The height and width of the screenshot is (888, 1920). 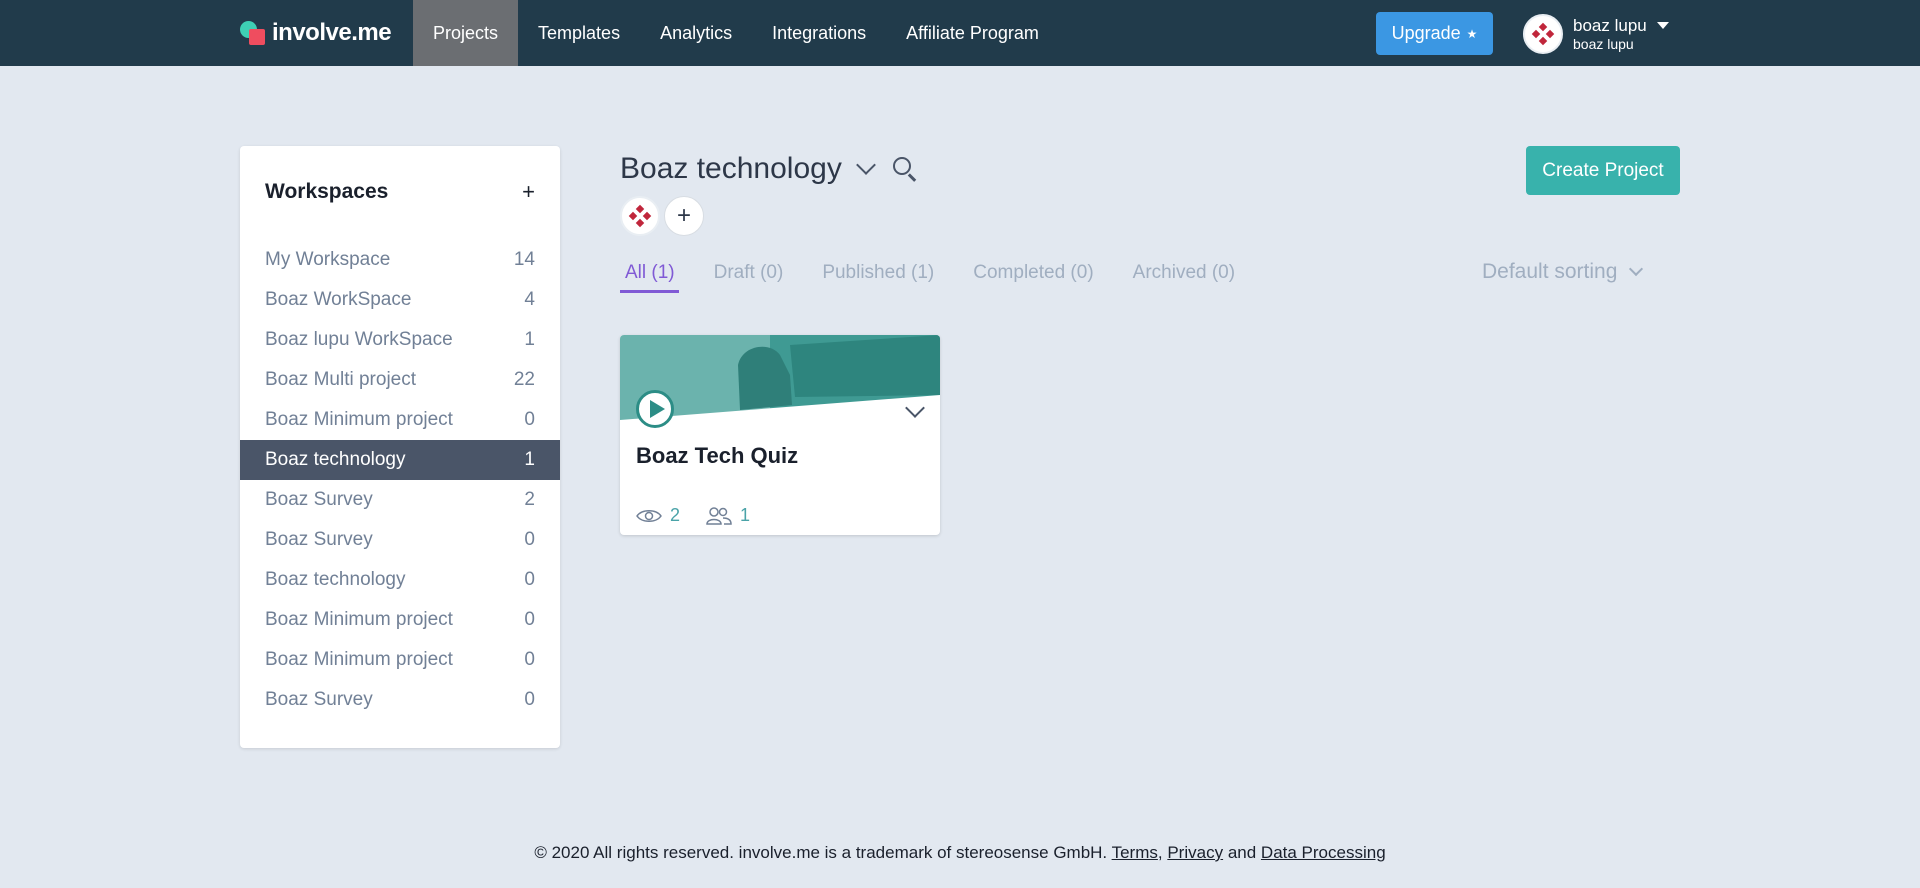 I want to click on nav-integrations: Integrations, so click(x=819, y=33).